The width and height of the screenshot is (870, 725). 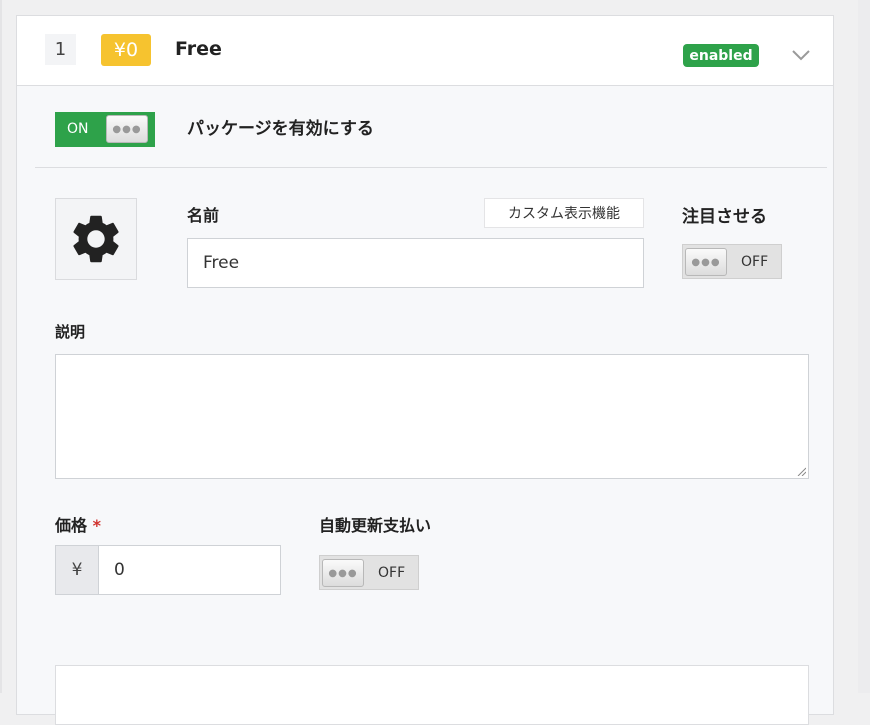 I want to click on next-section-box, so click(x=432, y=695).